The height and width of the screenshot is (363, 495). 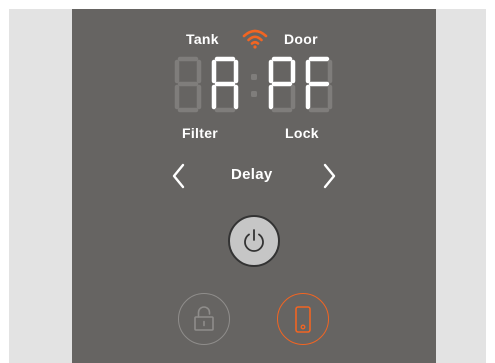 I want to click on door-indicator-label: Door, so click(x=301, y=39).